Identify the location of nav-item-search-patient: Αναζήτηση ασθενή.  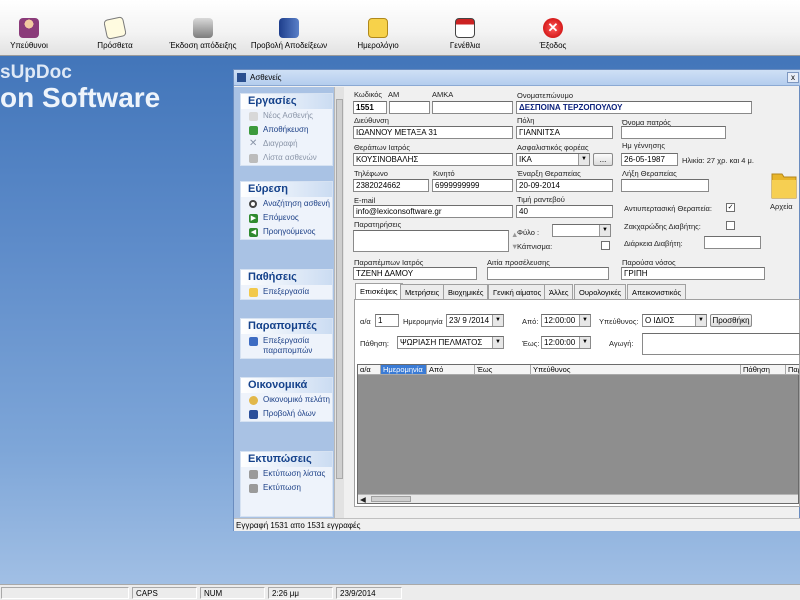
(286, 204).